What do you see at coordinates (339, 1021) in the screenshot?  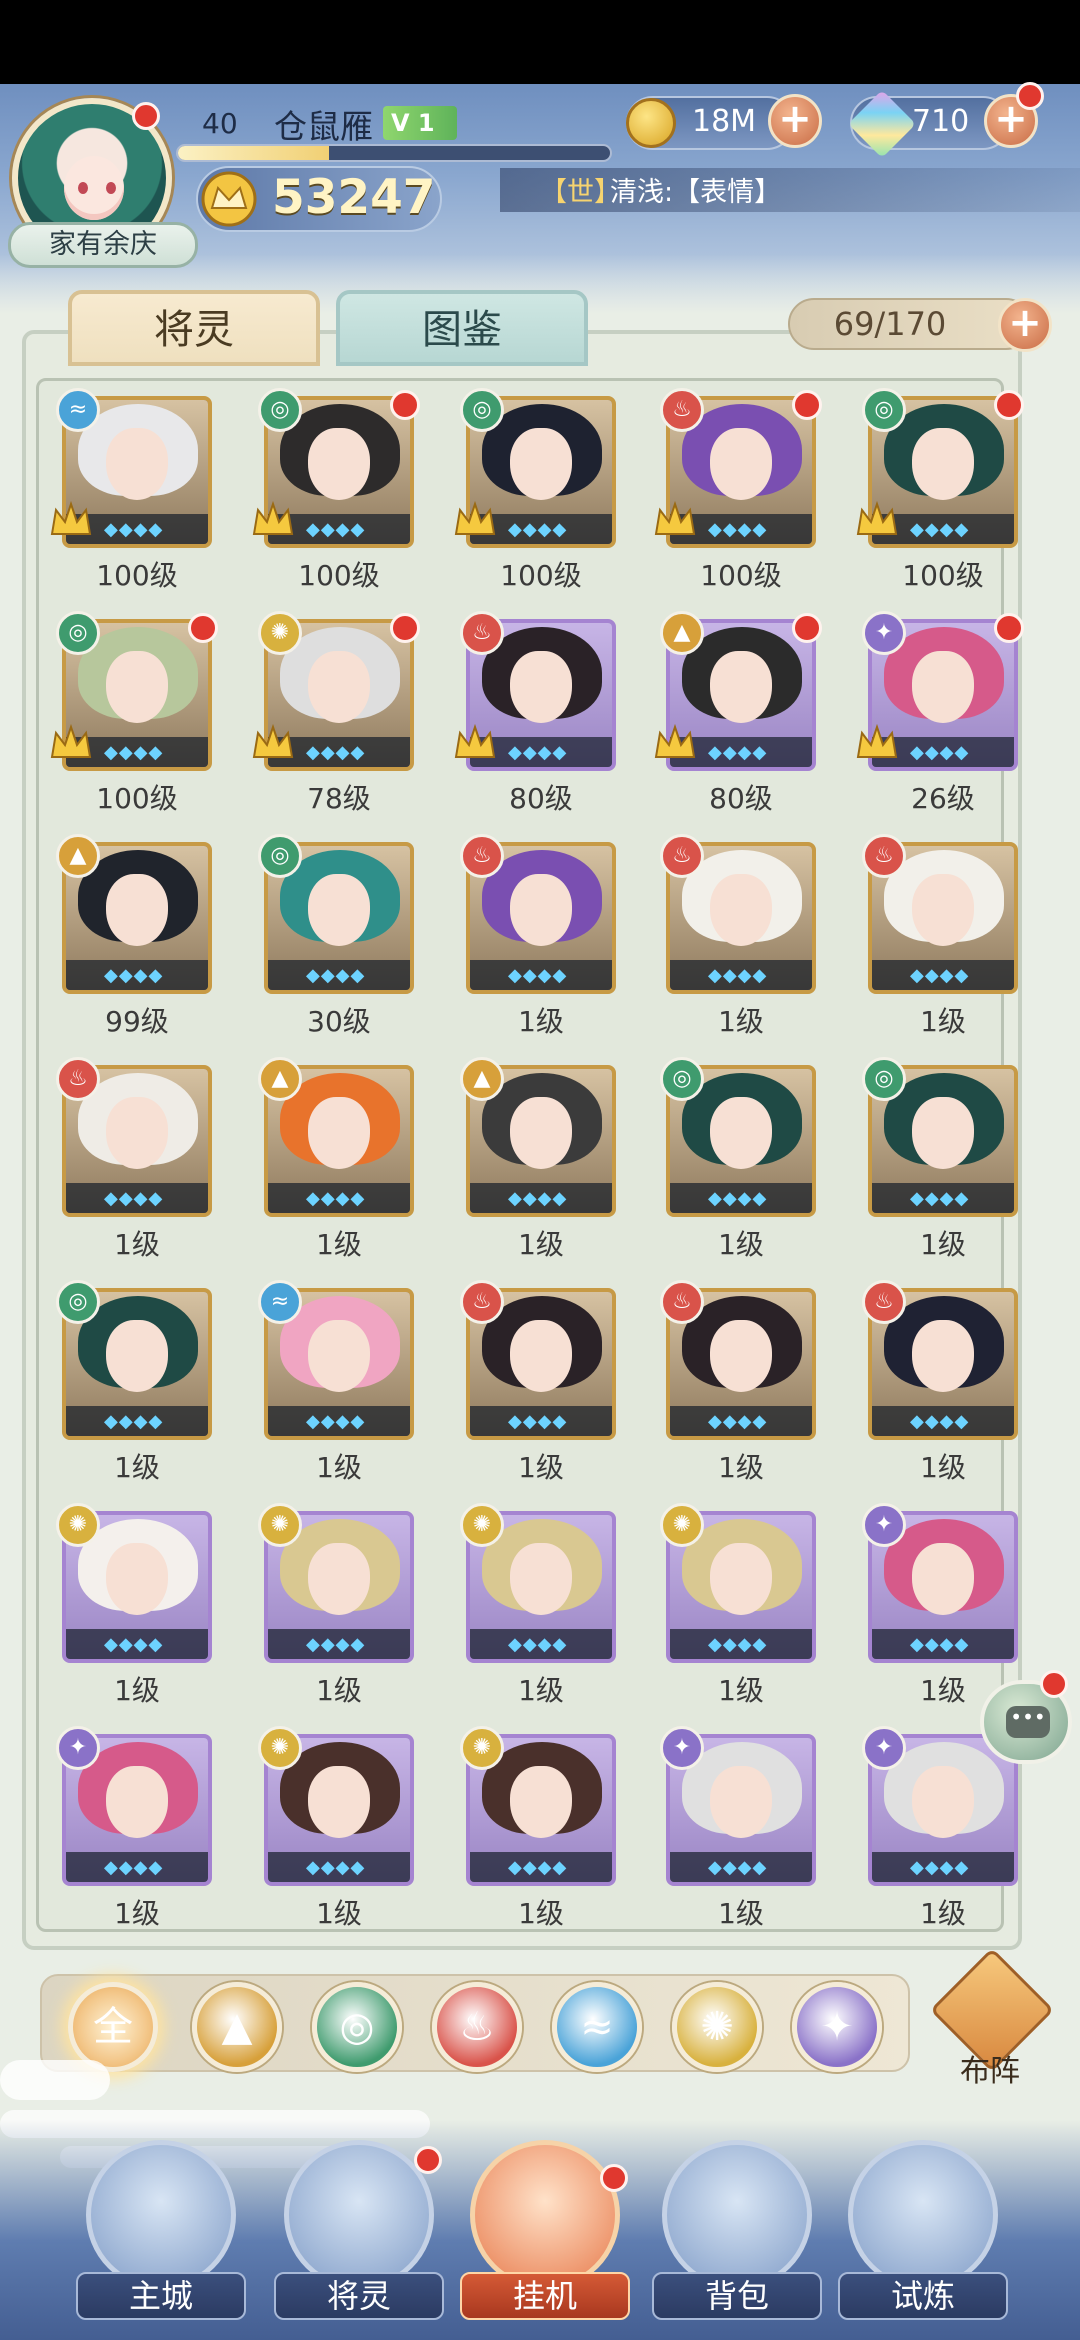 I see `hero-level: 30级` at bounding box center [339, 1021].